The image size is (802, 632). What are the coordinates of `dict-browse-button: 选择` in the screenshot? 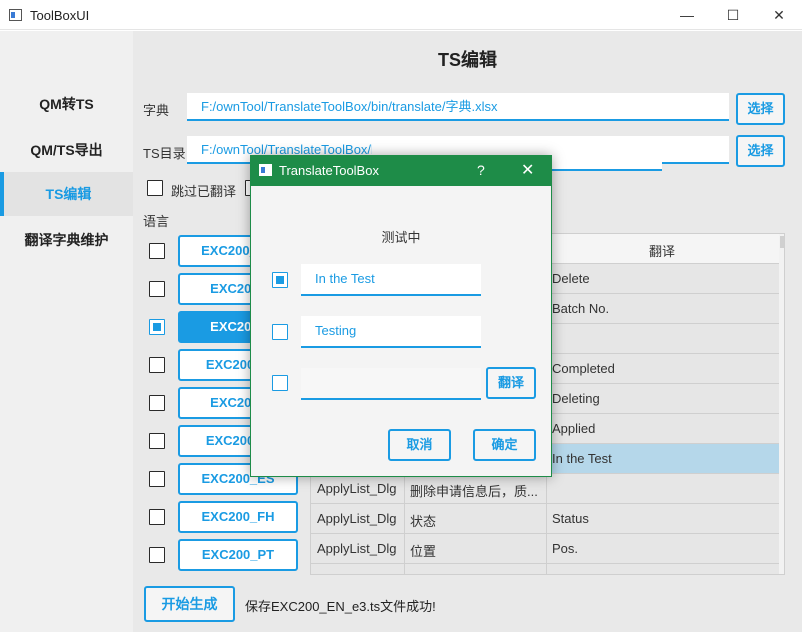 It's located at (760, 109).